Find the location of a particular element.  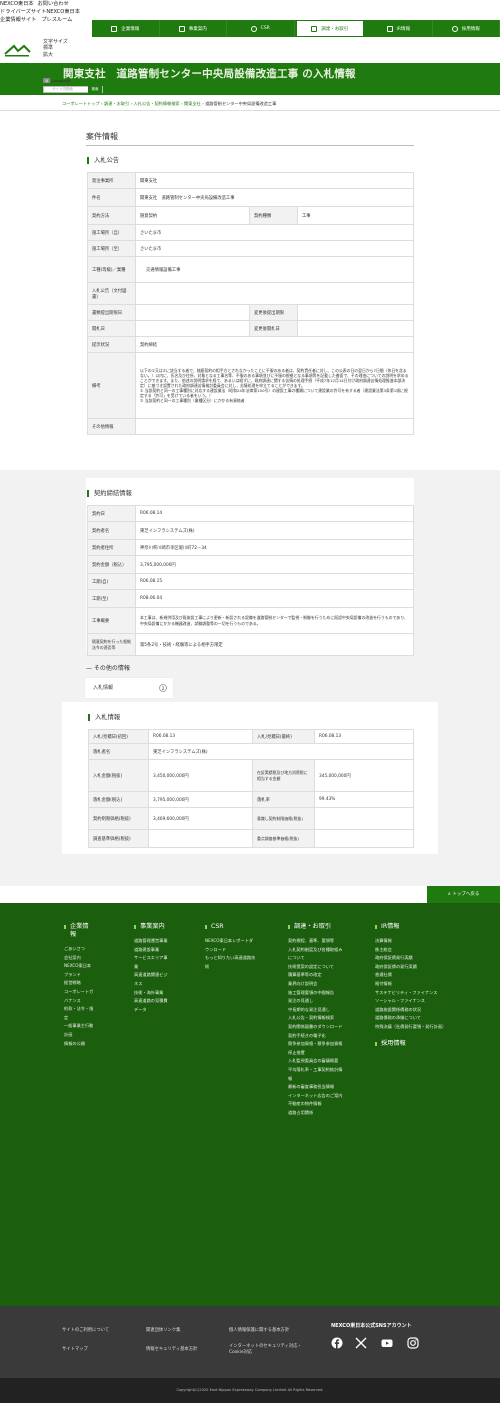

nexco-link-2: NEXCO東日本 is located at coordinates (63, 12).